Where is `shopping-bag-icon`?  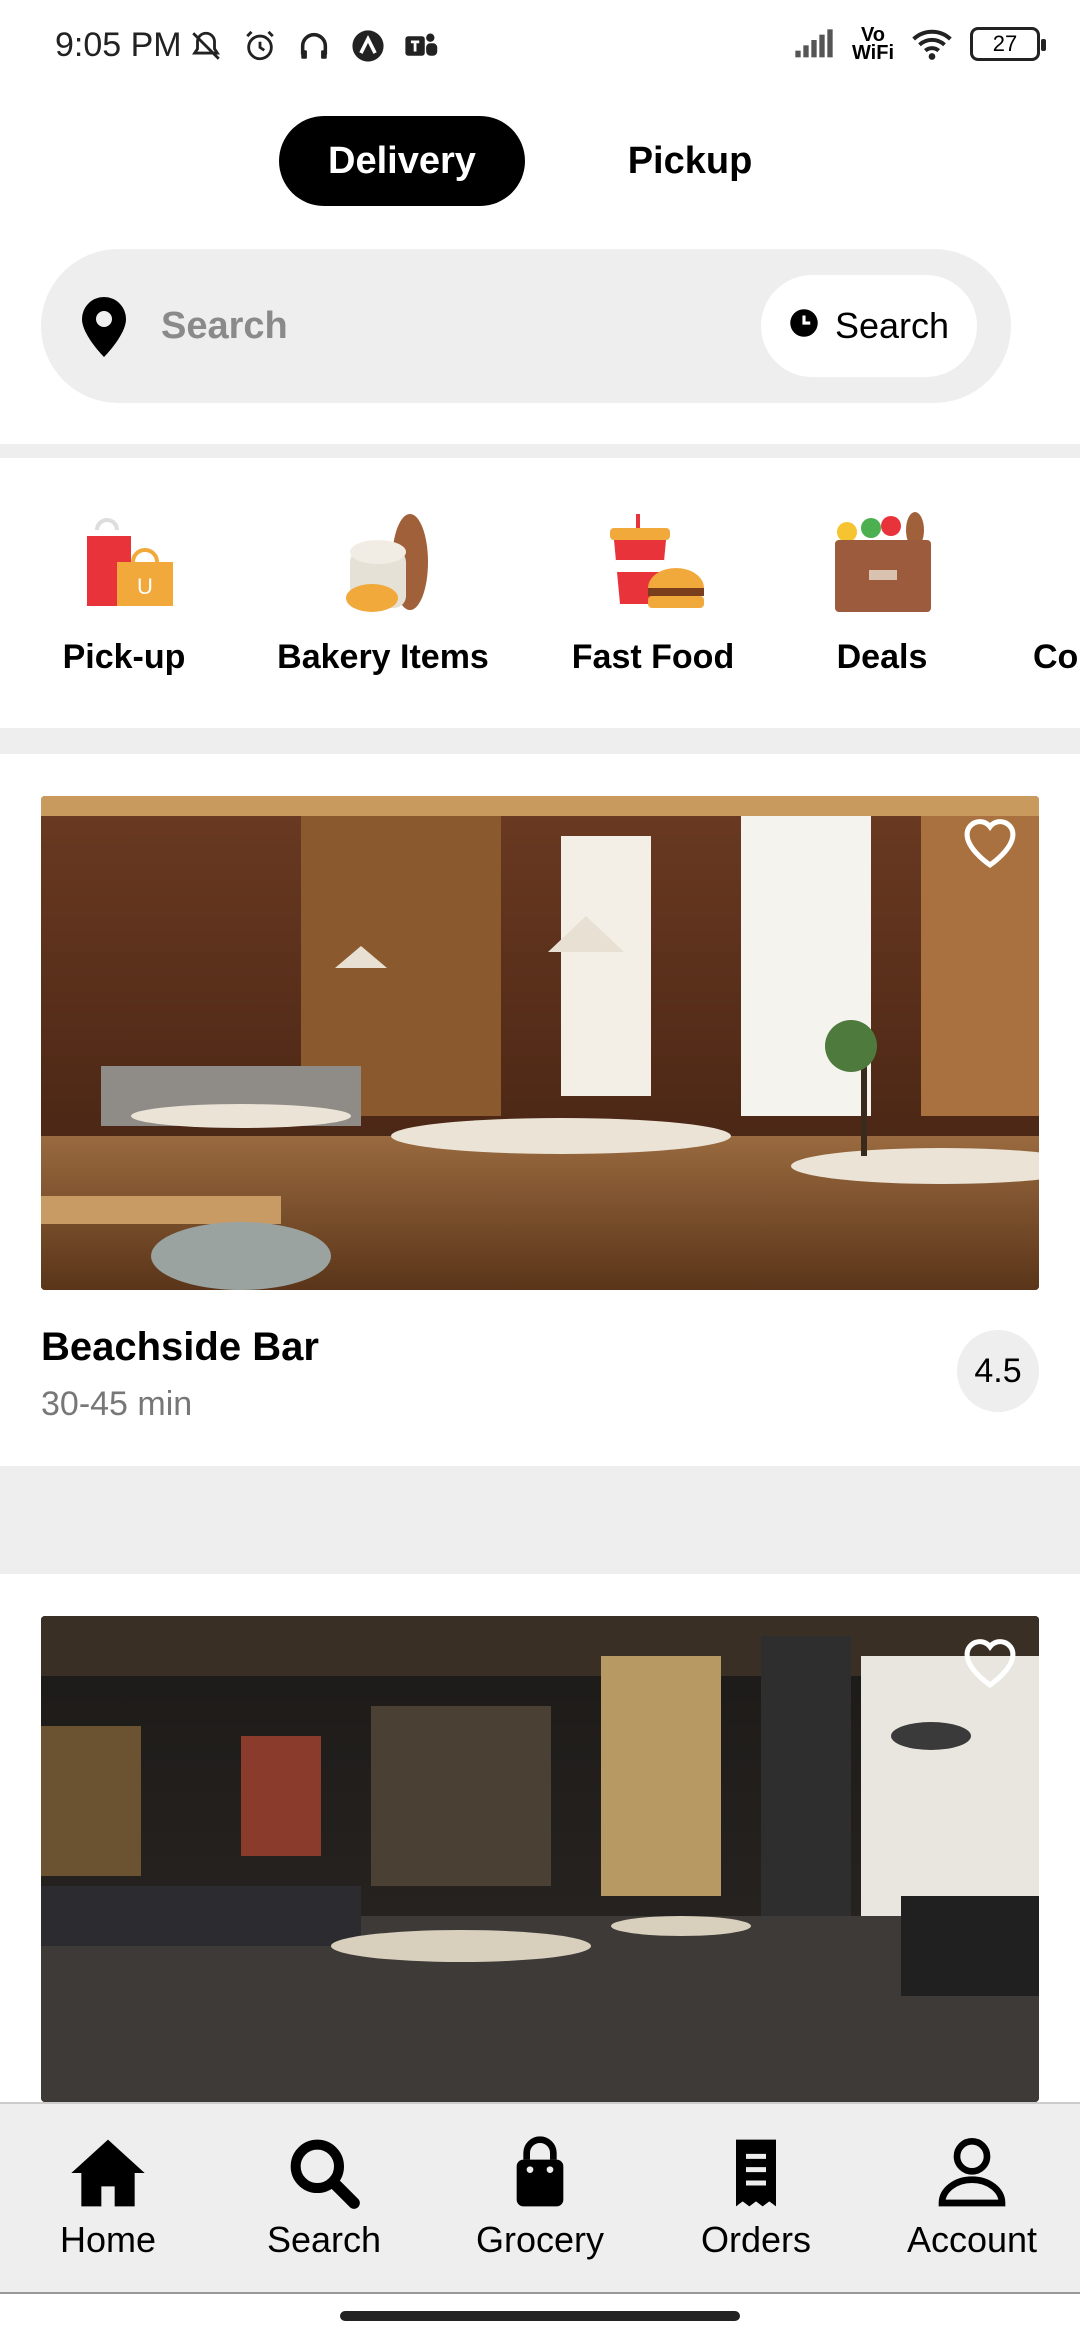
shopping-bag-icon is located at coordinates (540, 2173).